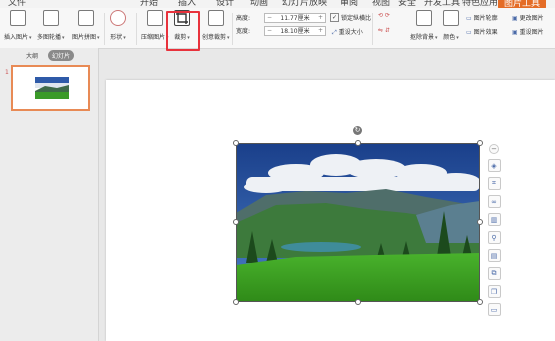 Image resolution: width=555 pixels, height=341 pixels. Describe the element at coordinates (494, 291) in the screenshot. I see `duplicate-icon: ❐` at that location.